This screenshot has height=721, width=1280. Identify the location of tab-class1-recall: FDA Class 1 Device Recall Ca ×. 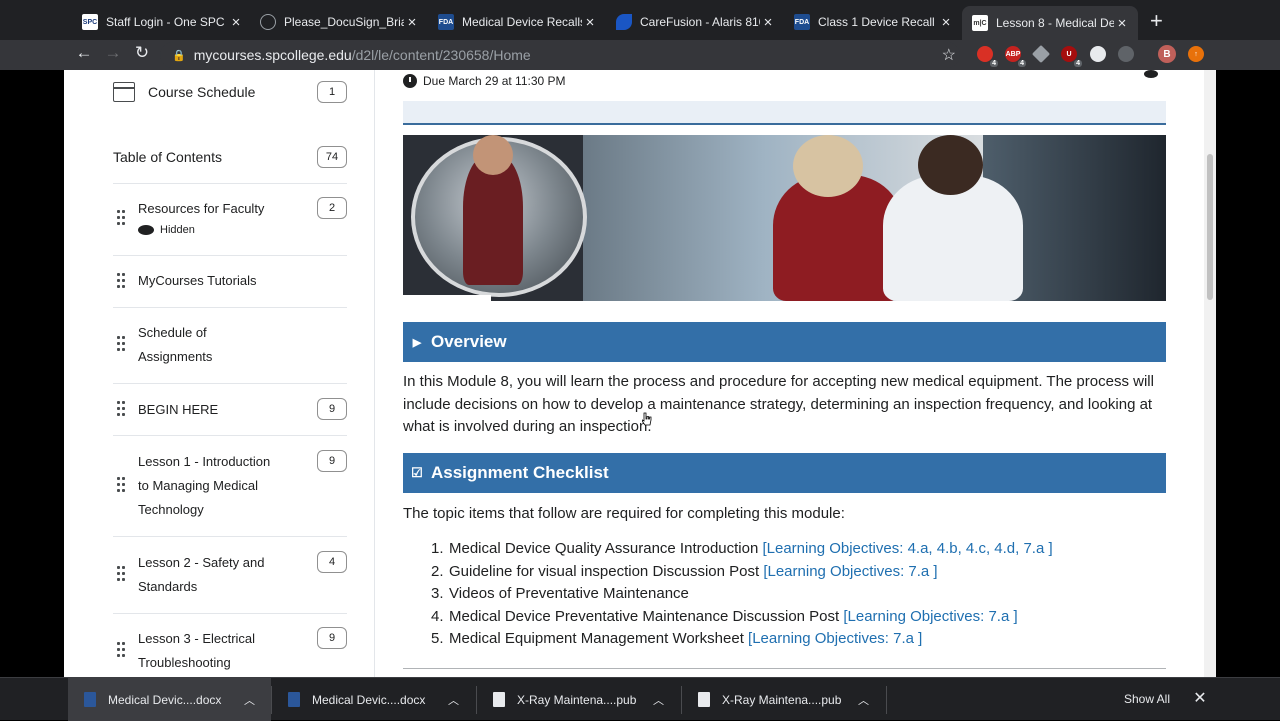
(874, 22).